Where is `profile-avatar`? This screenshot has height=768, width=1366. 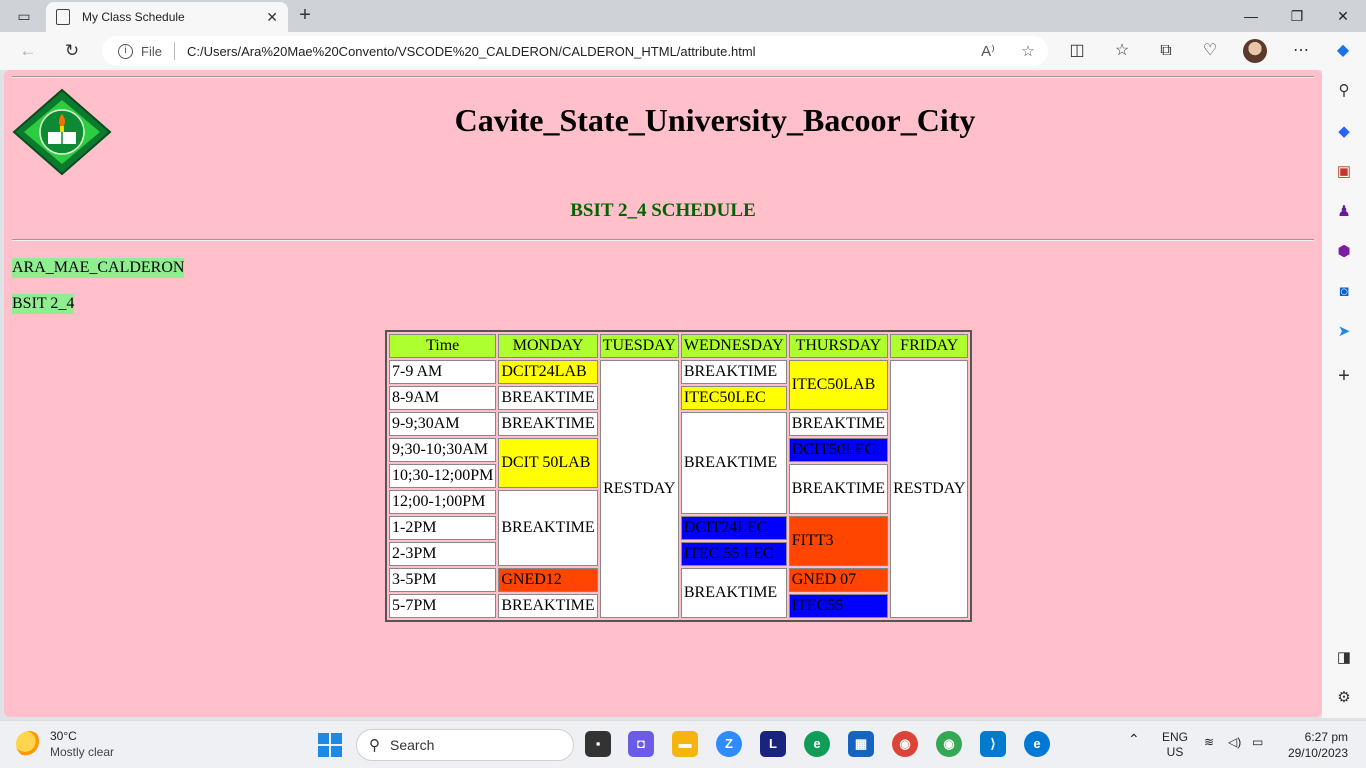 profile-avatar is located at coordinates (1255, 51).